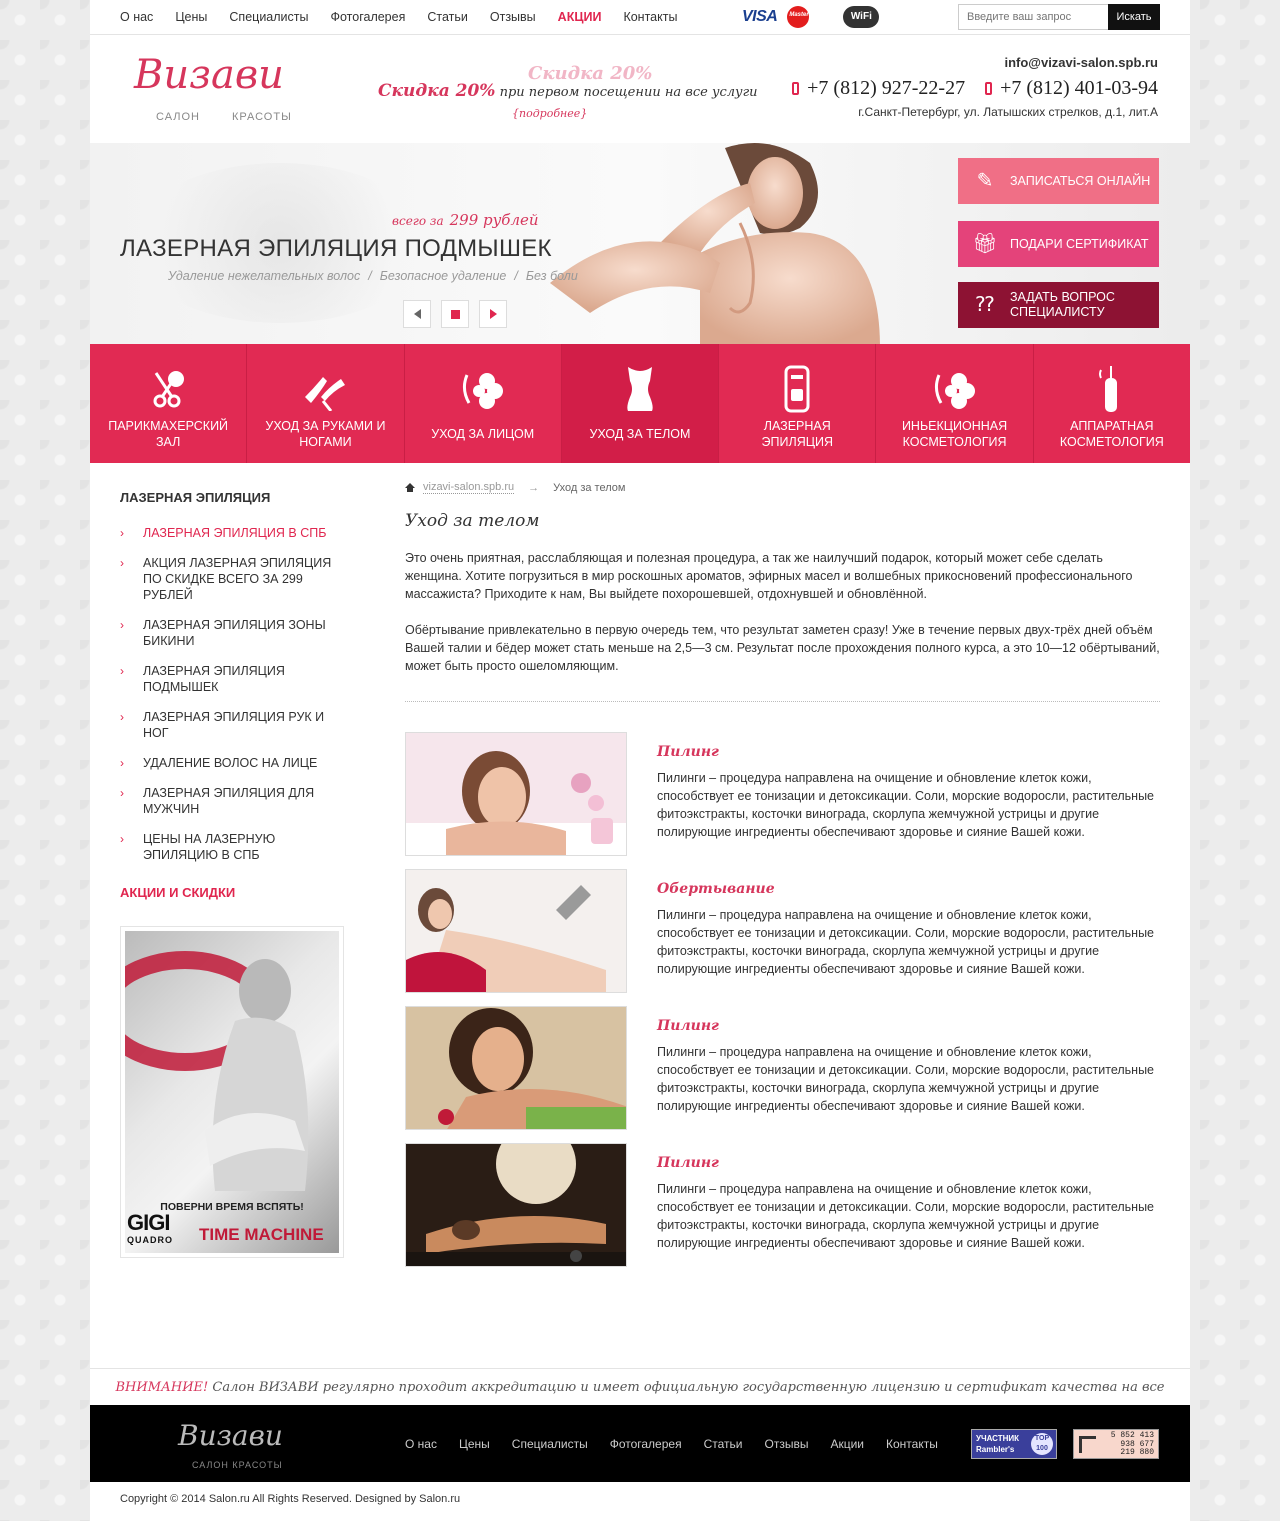  I want to click on laser-device-icon, so click(797, 389).